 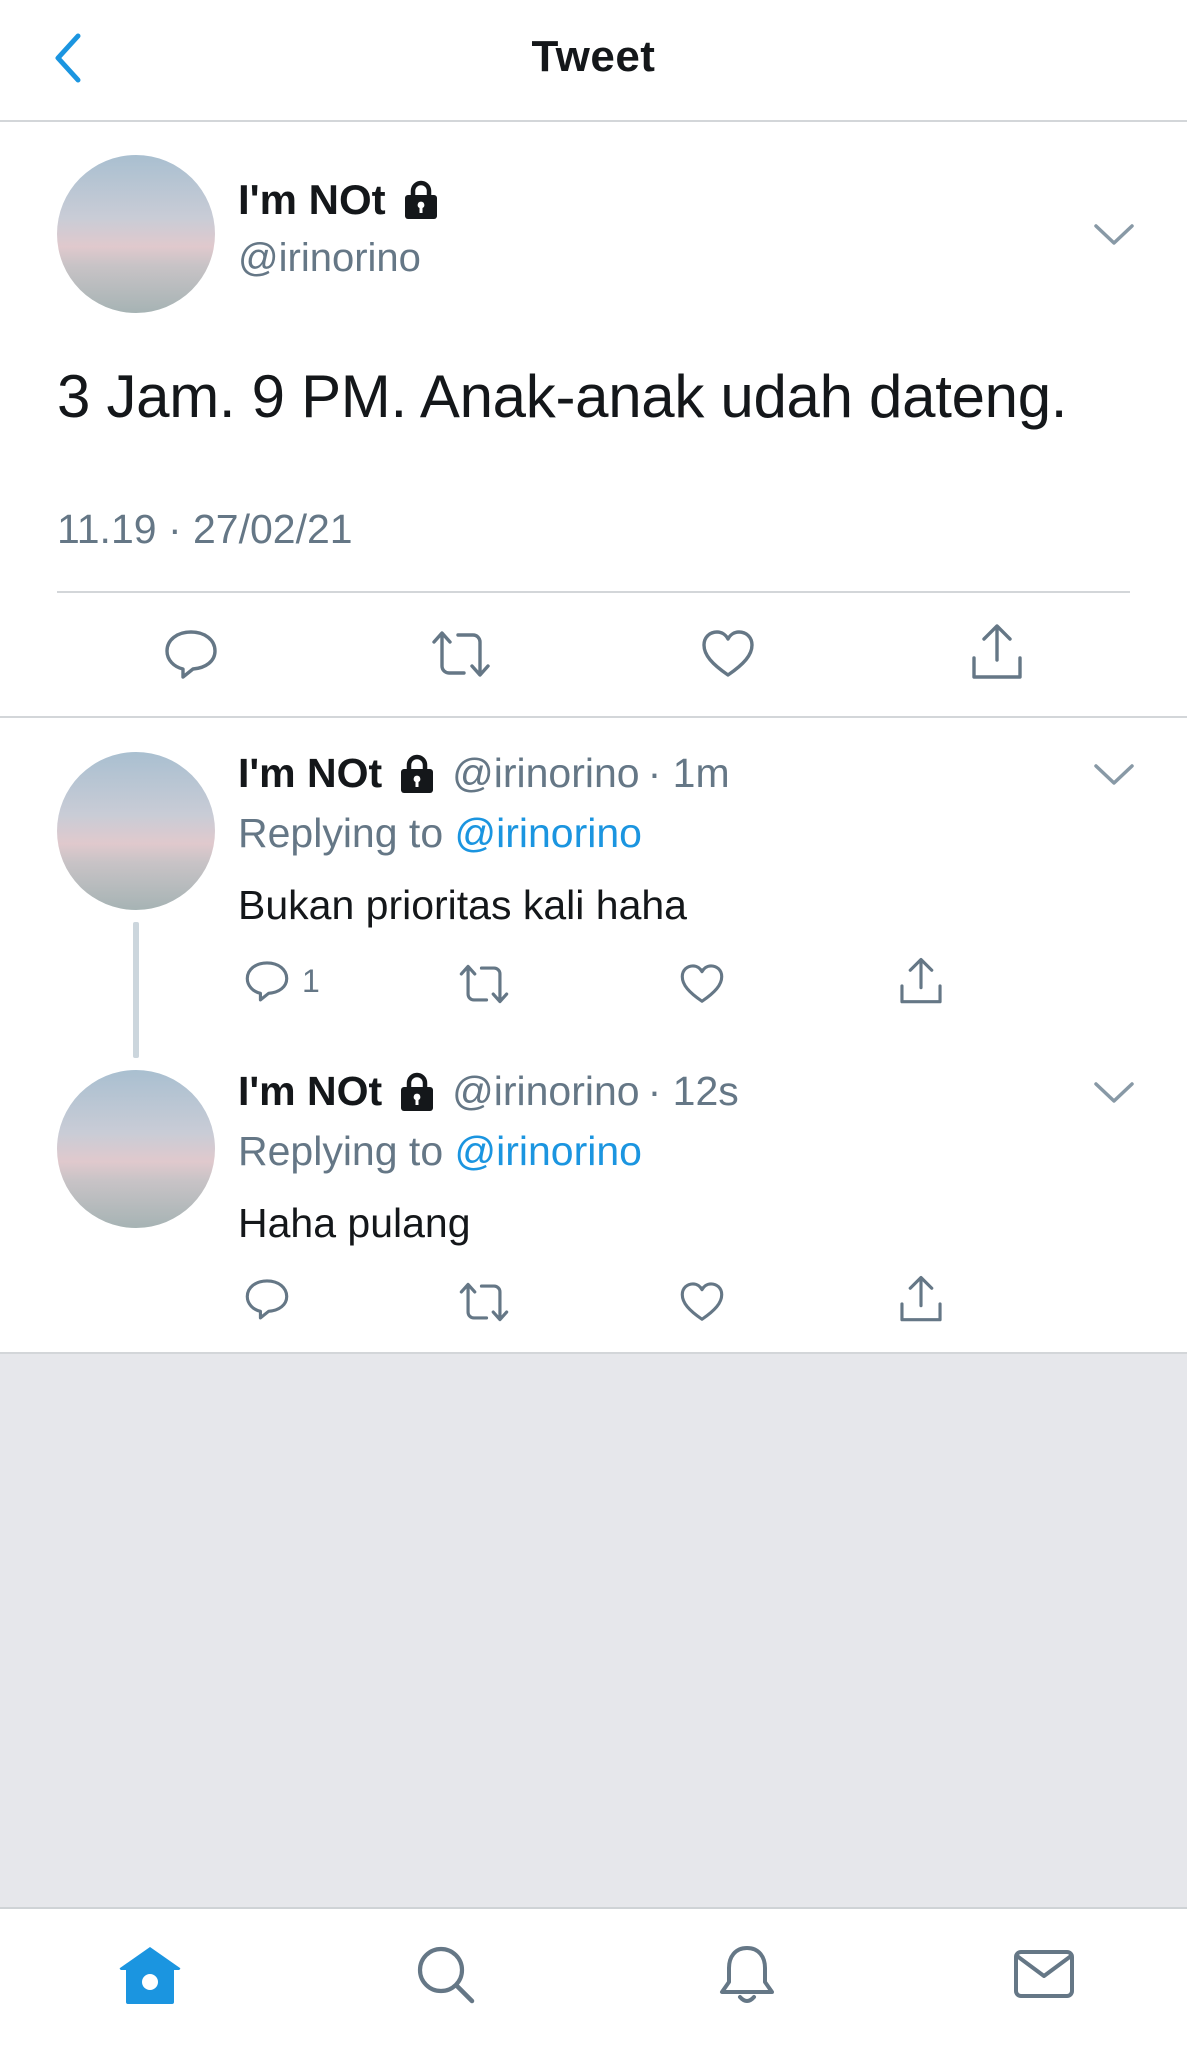 What do you see at coordinates (688, 773) in the screenshot?
I see `reply-time: · 1m` at bounding box center [688, 773].